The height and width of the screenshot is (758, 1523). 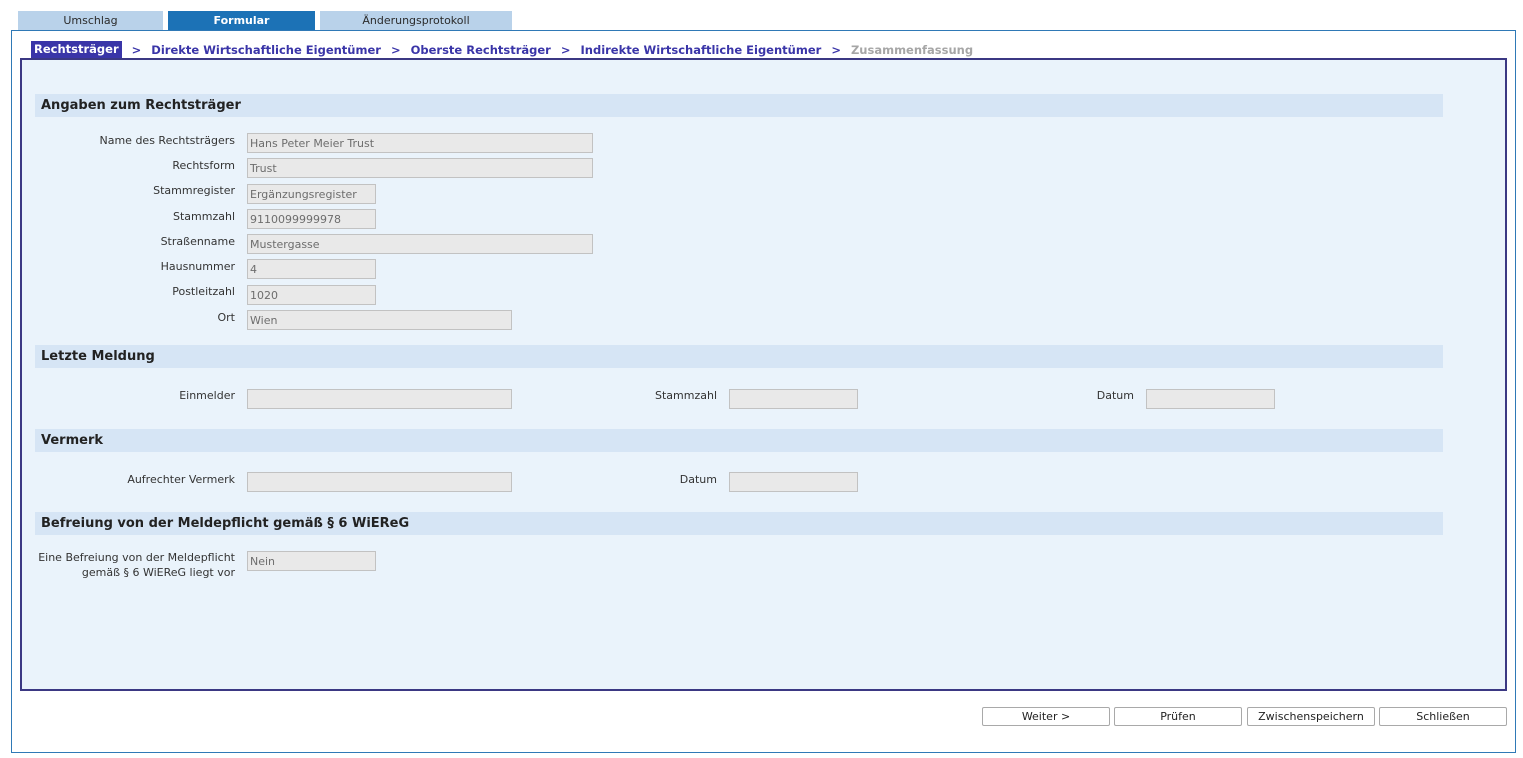 I want to click on rechtsform-field: Trust, so click(x=420, y=168).